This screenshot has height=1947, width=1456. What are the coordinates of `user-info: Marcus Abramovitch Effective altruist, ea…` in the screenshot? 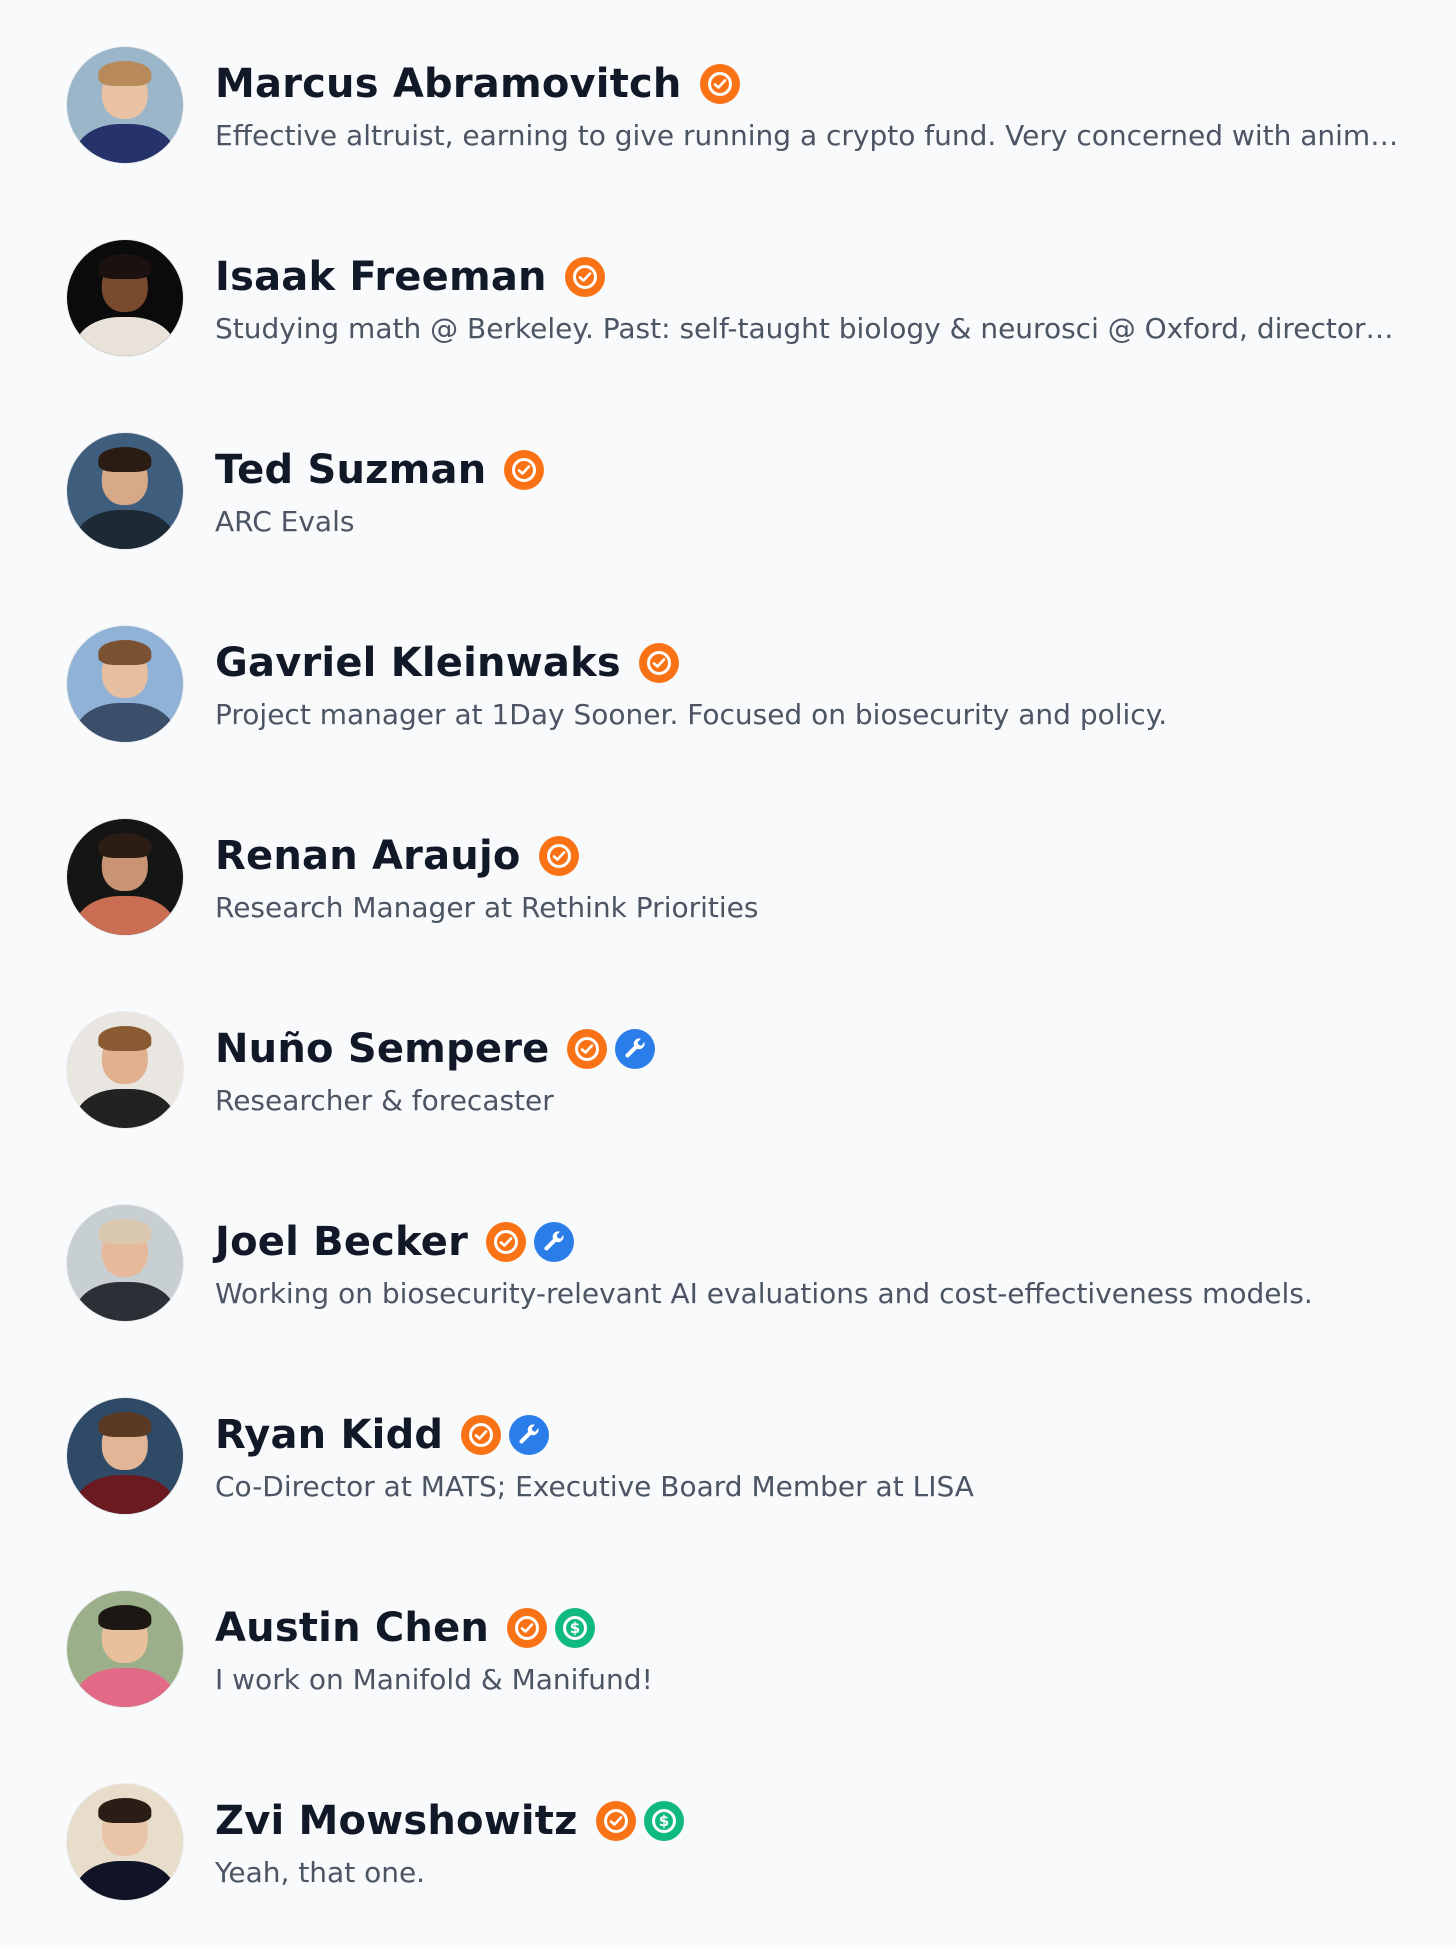 It's located at (835, 99).